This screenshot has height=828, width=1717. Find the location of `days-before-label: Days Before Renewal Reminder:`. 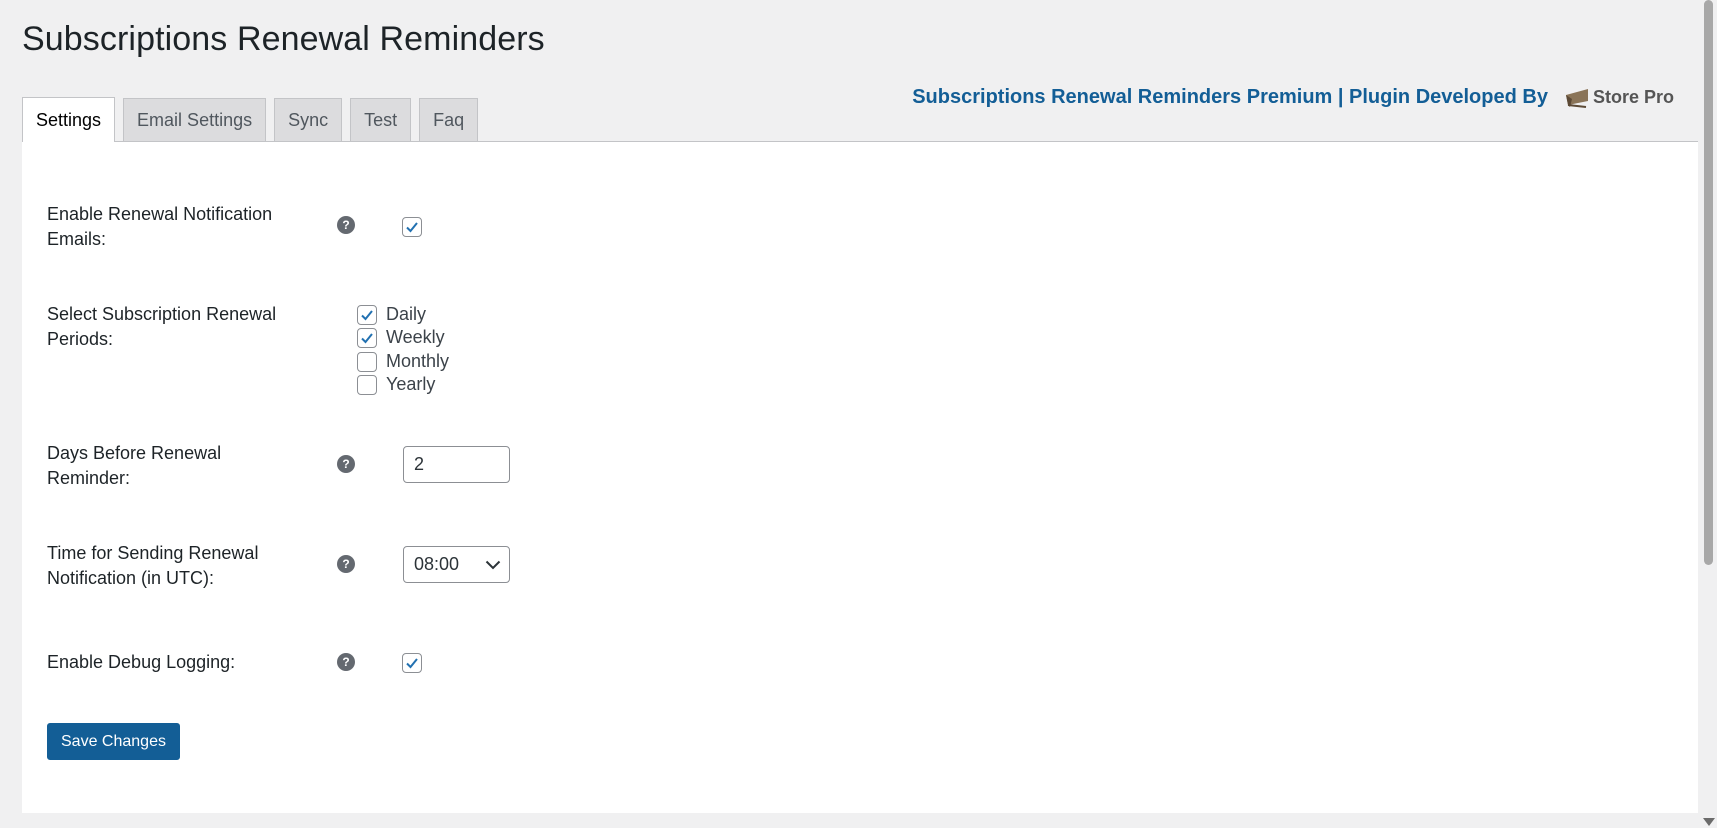

days-before-label: Days Before Renewal Reminder: is located at coordinates (134, 465).